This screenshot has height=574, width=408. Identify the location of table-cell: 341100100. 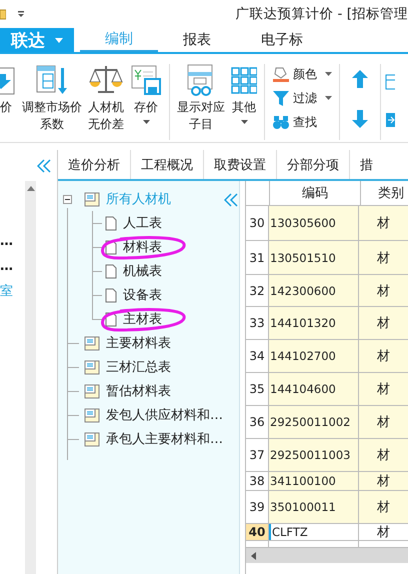
(314, 481).